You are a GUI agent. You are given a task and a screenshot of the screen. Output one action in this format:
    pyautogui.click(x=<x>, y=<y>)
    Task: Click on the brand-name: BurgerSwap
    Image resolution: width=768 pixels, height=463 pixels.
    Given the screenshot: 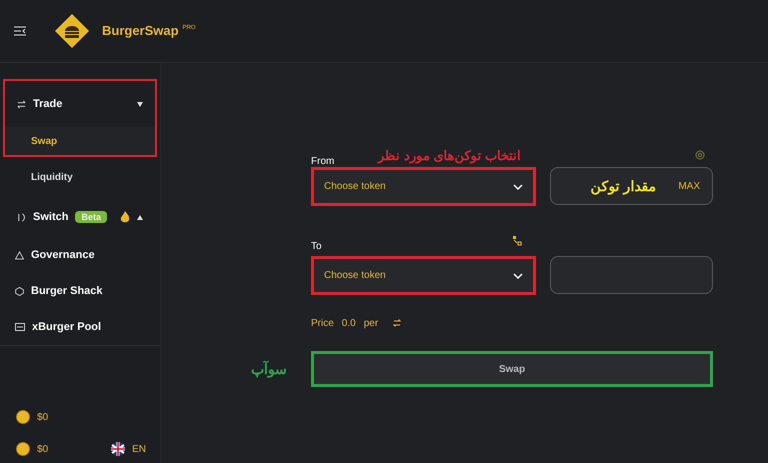 What is the action you would take?
    pyautogui.click(x=140, y=30)
    